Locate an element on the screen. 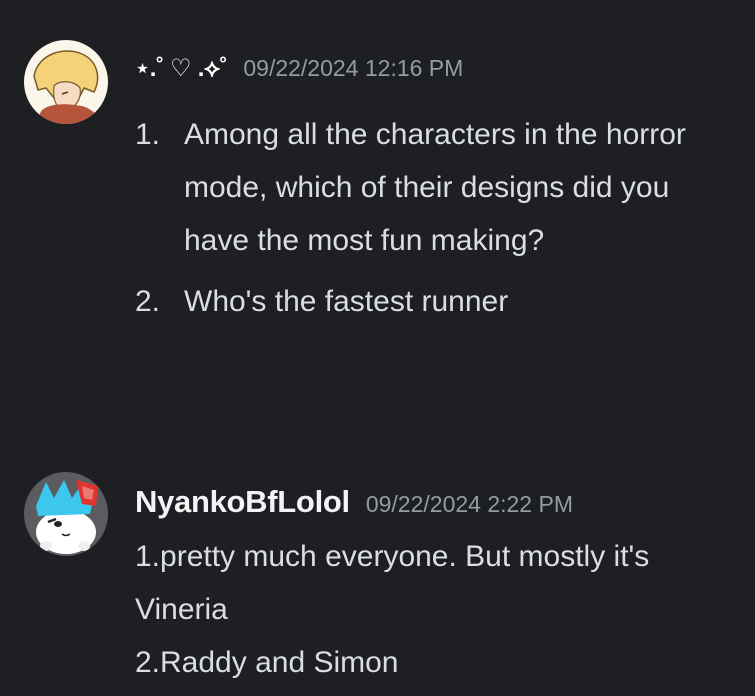 This screenshot has height=696, width=755. cartoon-blonde-character-avatar-icon is located at coordinates (66, 82).